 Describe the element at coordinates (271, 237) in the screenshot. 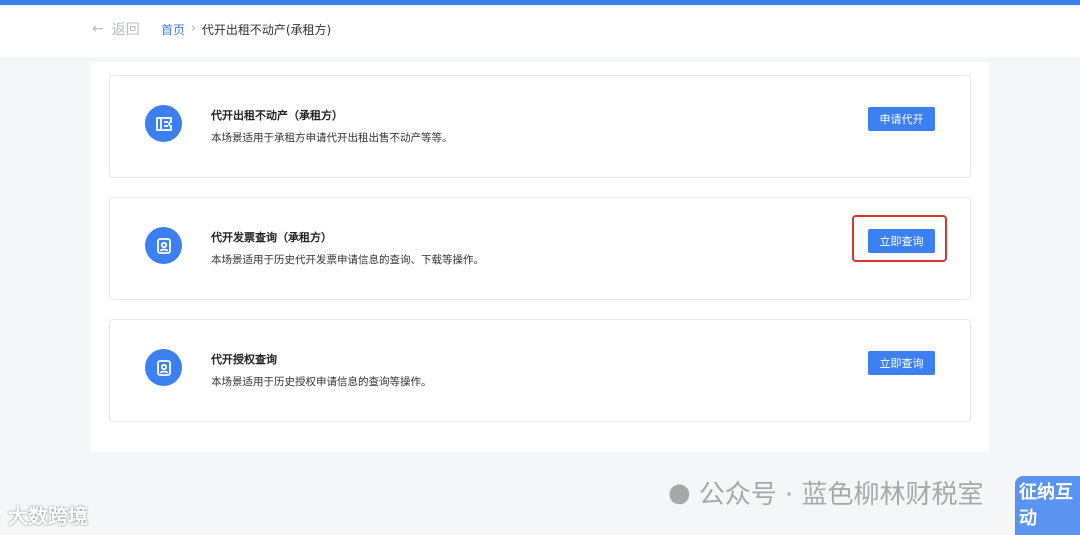

I see `card-title: 代开发票查询（承租方）` at that location.